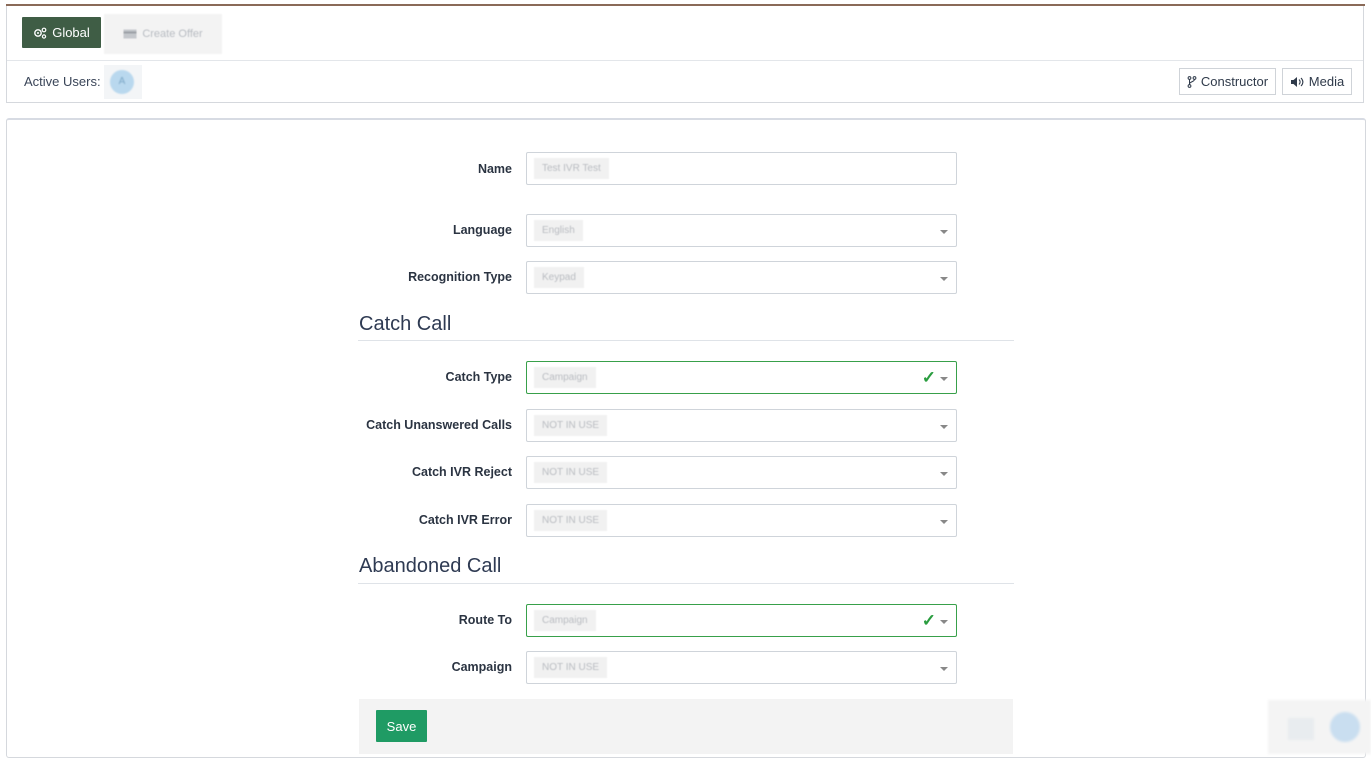  What do you see at coordinates (71, 32) in the screenshot?
I see `tab-global-label: Global` at bounding box center [71, 32].